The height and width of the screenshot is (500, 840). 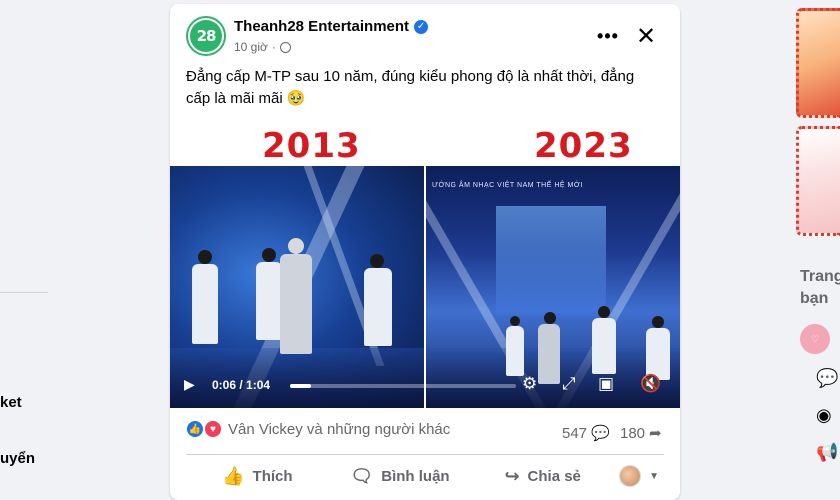 I want to click on comments-count: 547 💬, so click(x=586, y=433).